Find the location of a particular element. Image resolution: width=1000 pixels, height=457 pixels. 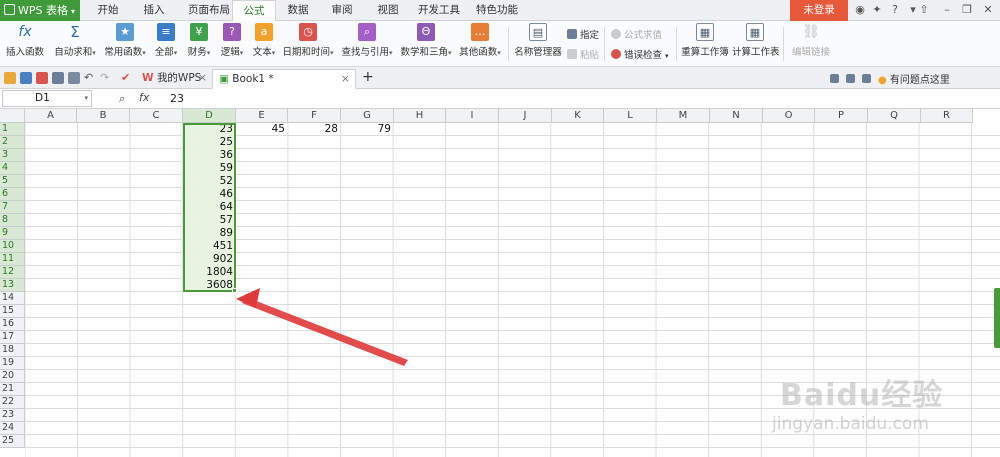

row-header-18: 18 is located at coordinates (12, 350).